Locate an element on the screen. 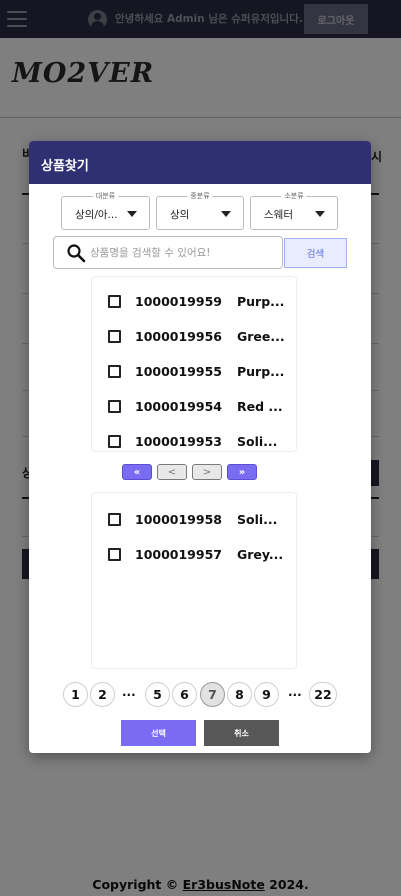 The image size is (401, 896). page-button: 2 is located at coordinates (102, 694).